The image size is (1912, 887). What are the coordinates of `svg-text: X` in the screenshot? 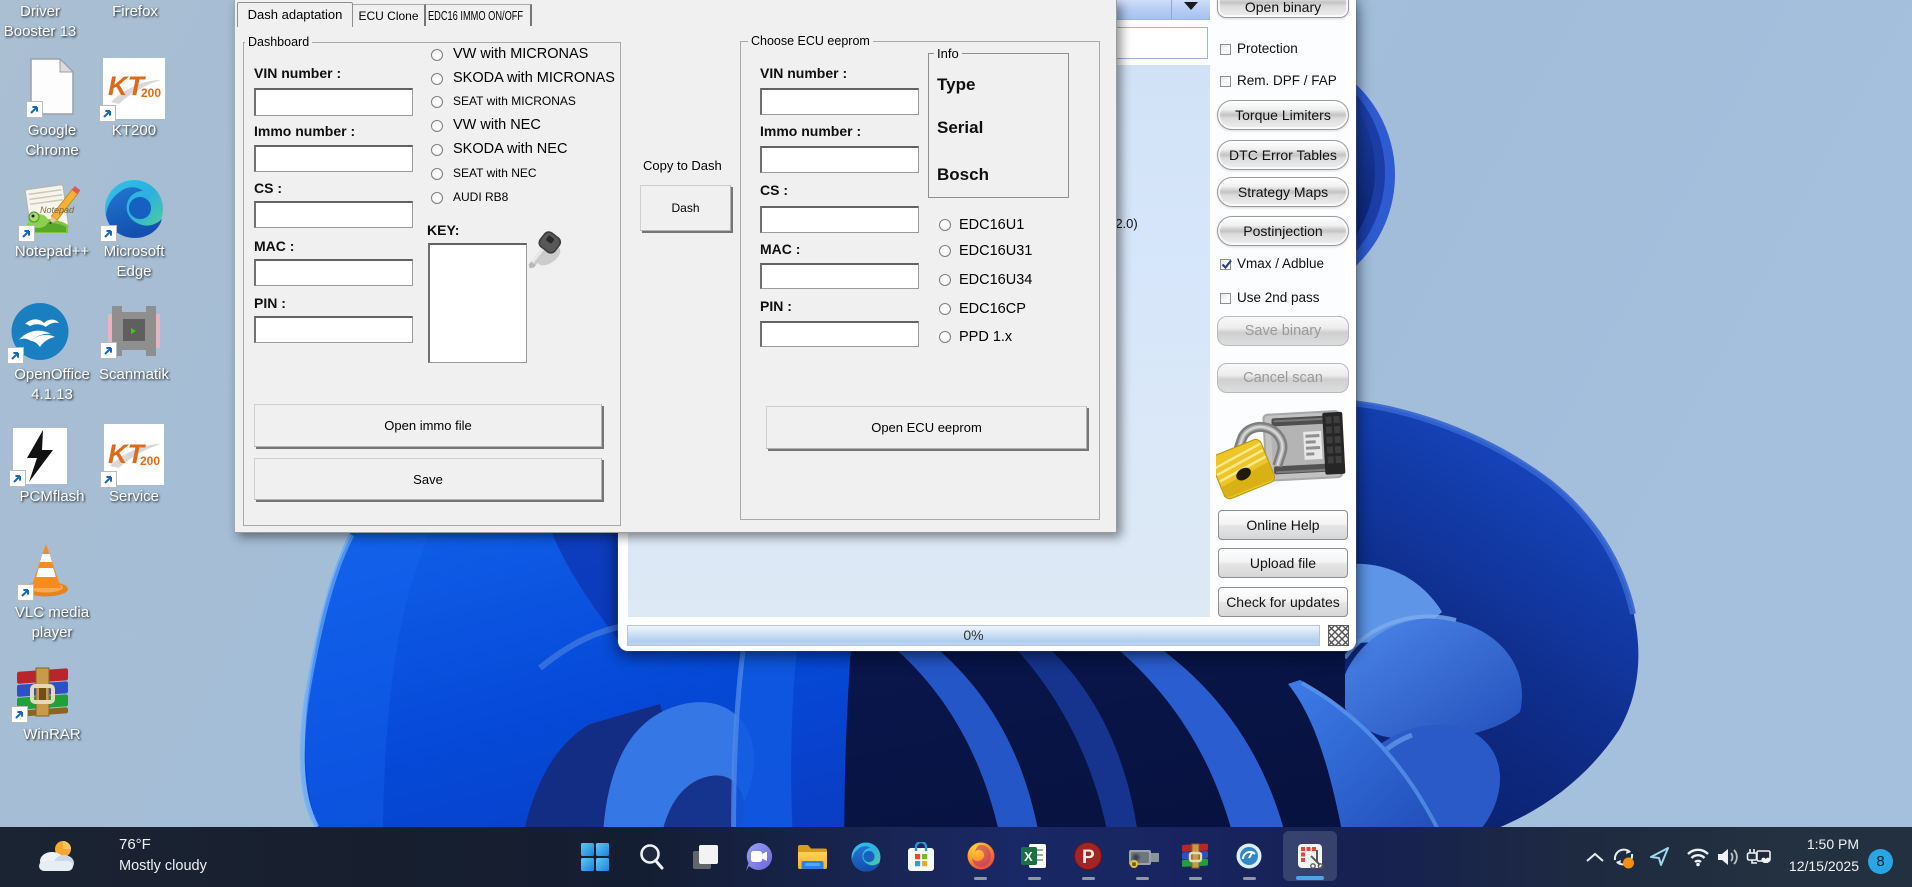 It's located at (1028, 856).